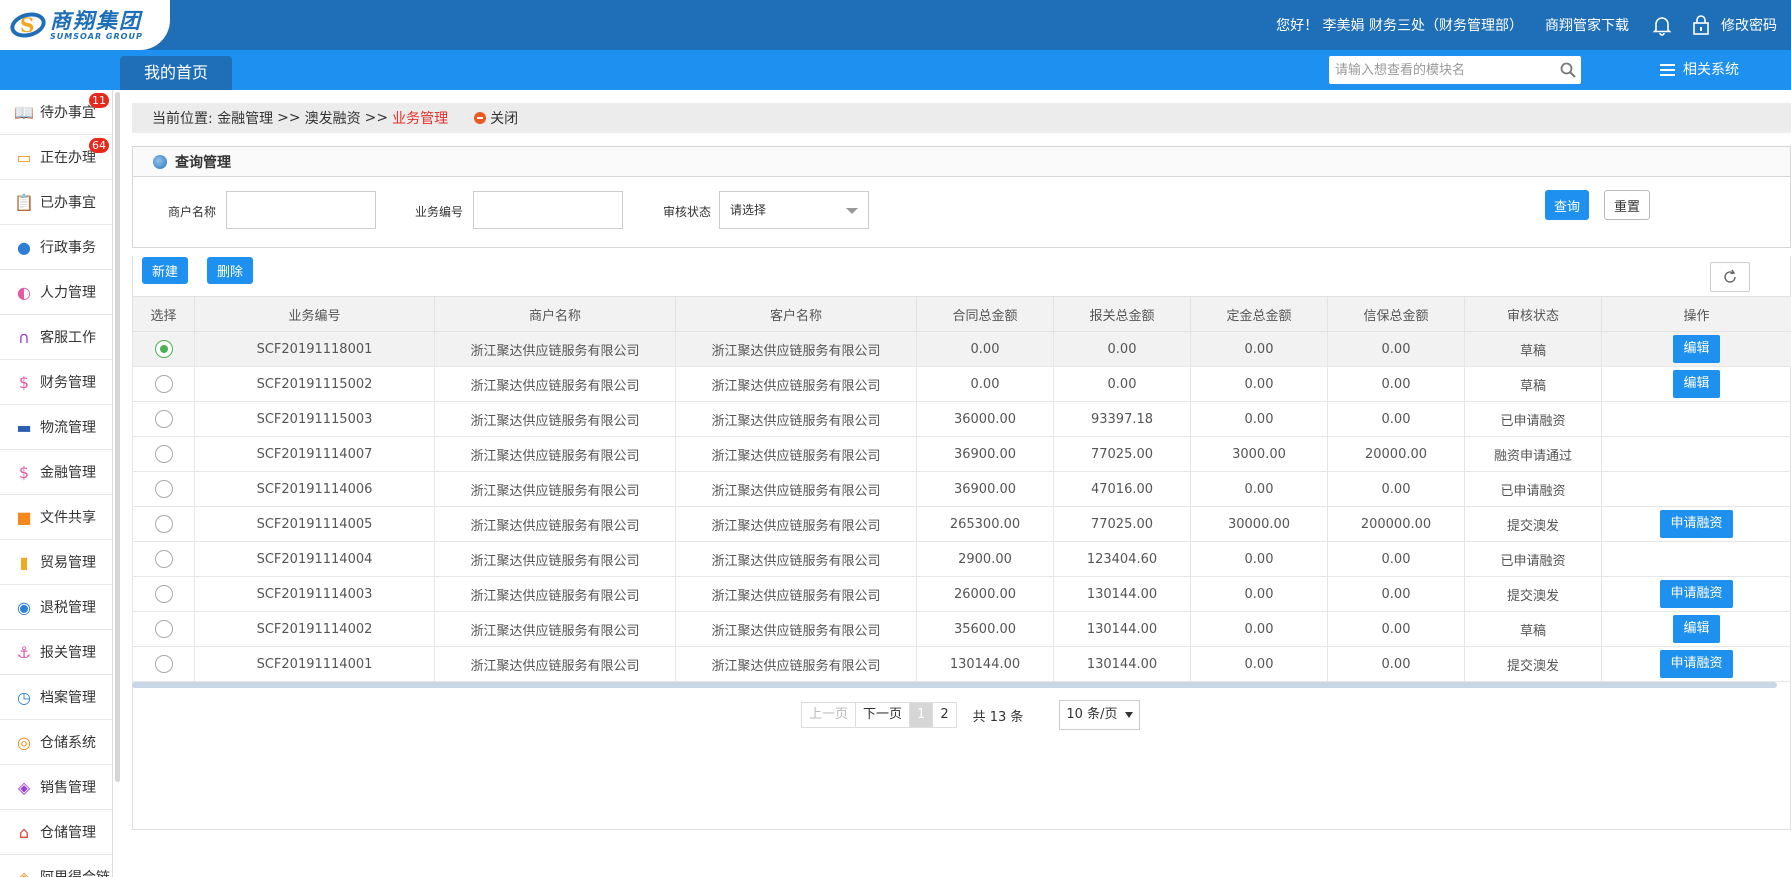 This screenshot has width=1791, height=877. I want to click on sidebar-item: ▮ 贸易管理, so click(56, 562).